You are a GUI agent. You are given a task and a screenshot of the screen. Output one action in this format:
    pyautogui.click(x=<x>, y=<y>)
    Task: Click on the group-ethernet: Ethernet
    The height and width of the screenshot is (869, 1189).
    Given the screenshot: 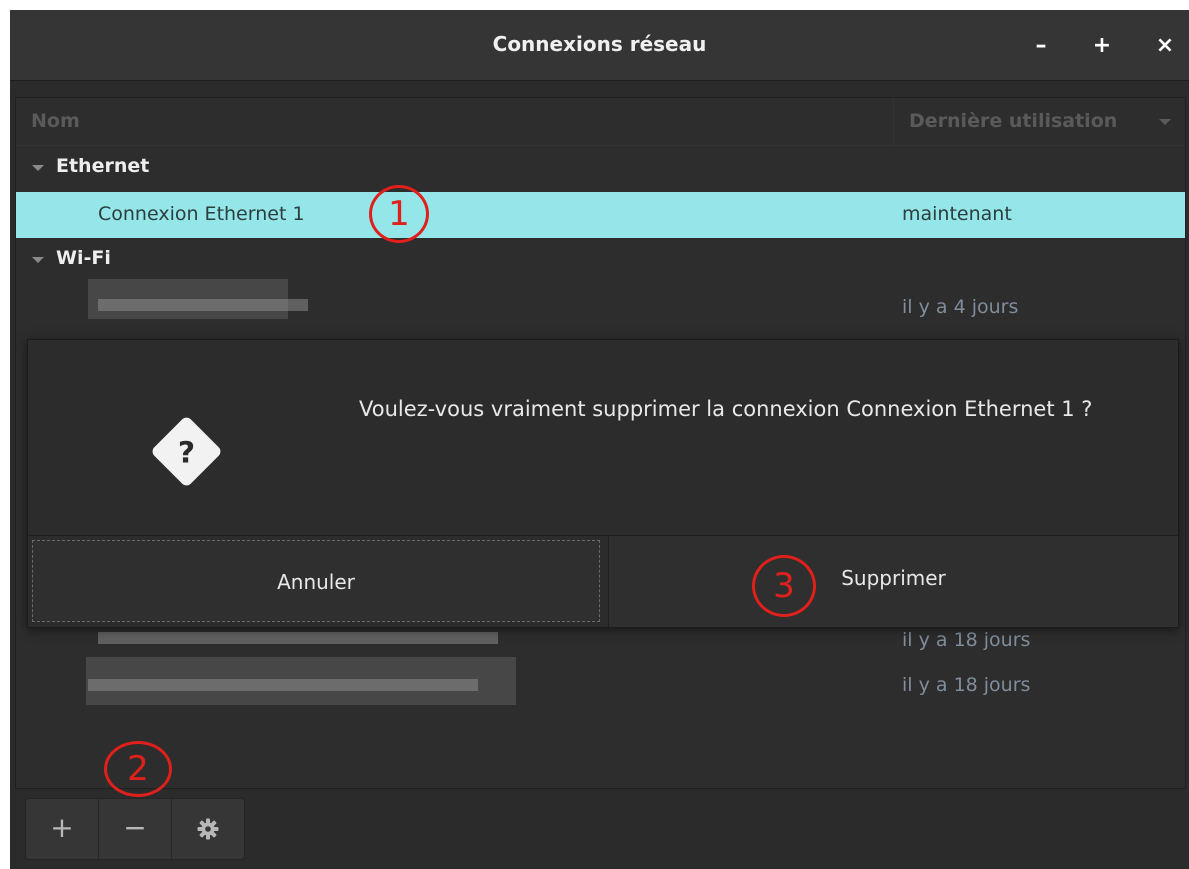 What is the action you would take?
    pyautogui.click(x=600, y=168)
    